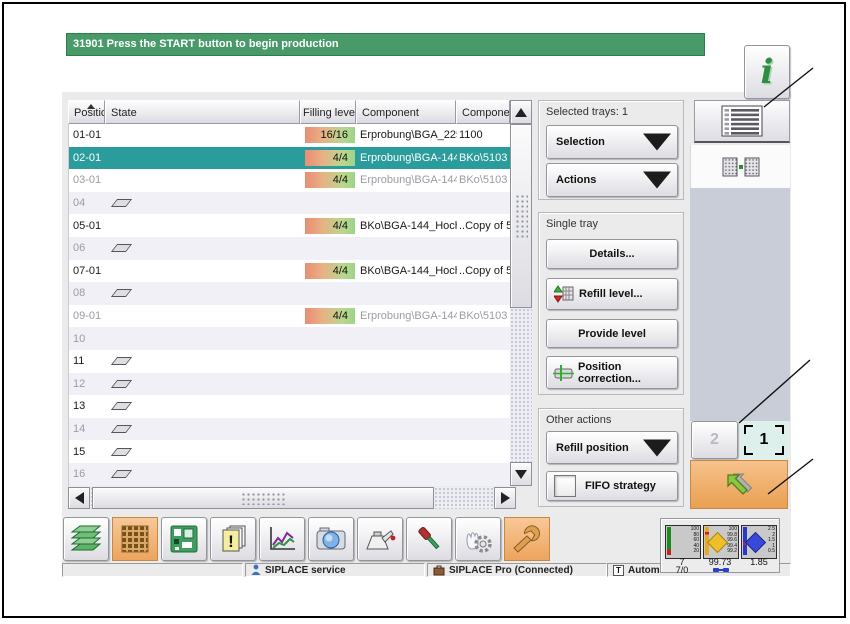 This screenshot has height=624, width=850. What do you see at coordinates (565, 486) in the screenshot?
I see `fifo-checkbox` at bounding box center [565, 486].